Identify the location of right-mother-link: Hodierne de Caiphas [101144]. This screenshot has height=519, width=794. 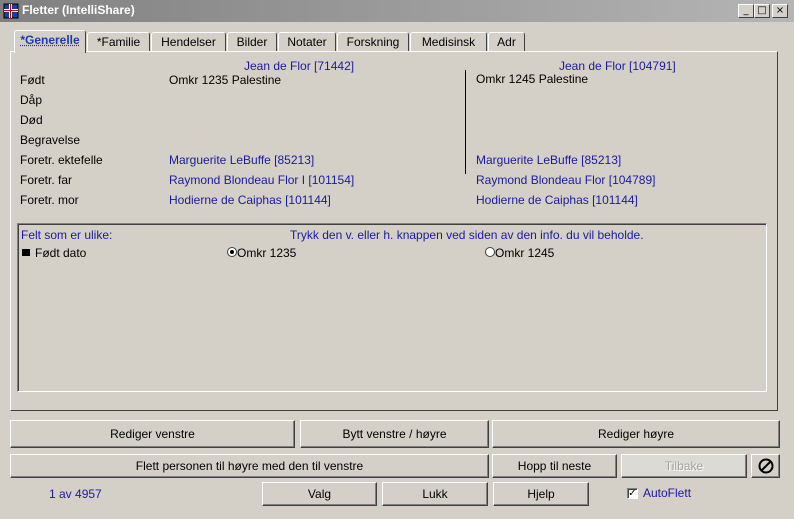
(557, 200).